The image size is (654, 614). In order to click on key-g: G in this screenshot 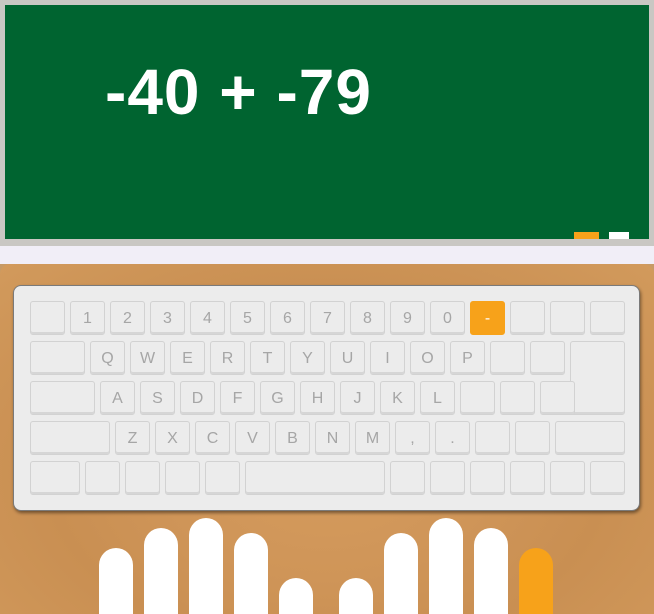, I will do `click(277, 398)`.